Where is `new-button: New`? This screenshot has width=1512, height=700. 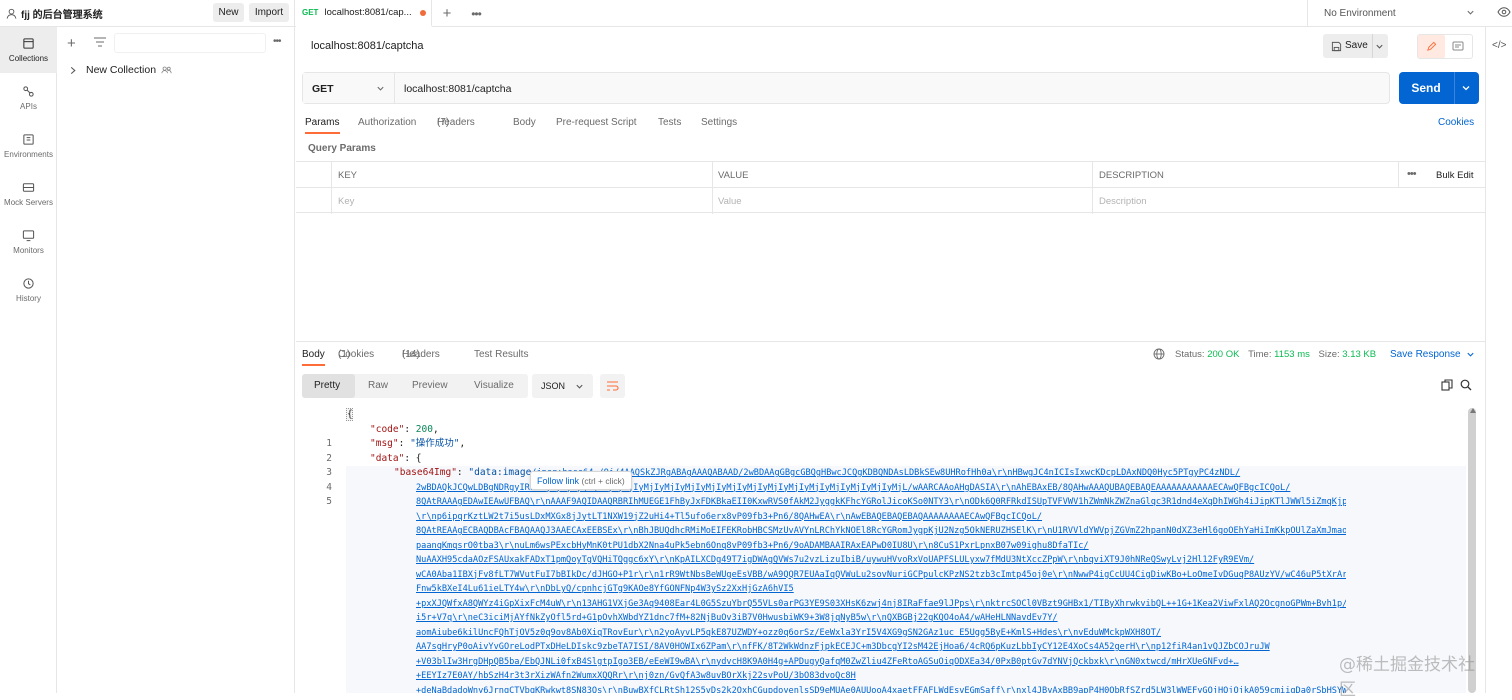
new-button: New is located at coordinates (228, 12).